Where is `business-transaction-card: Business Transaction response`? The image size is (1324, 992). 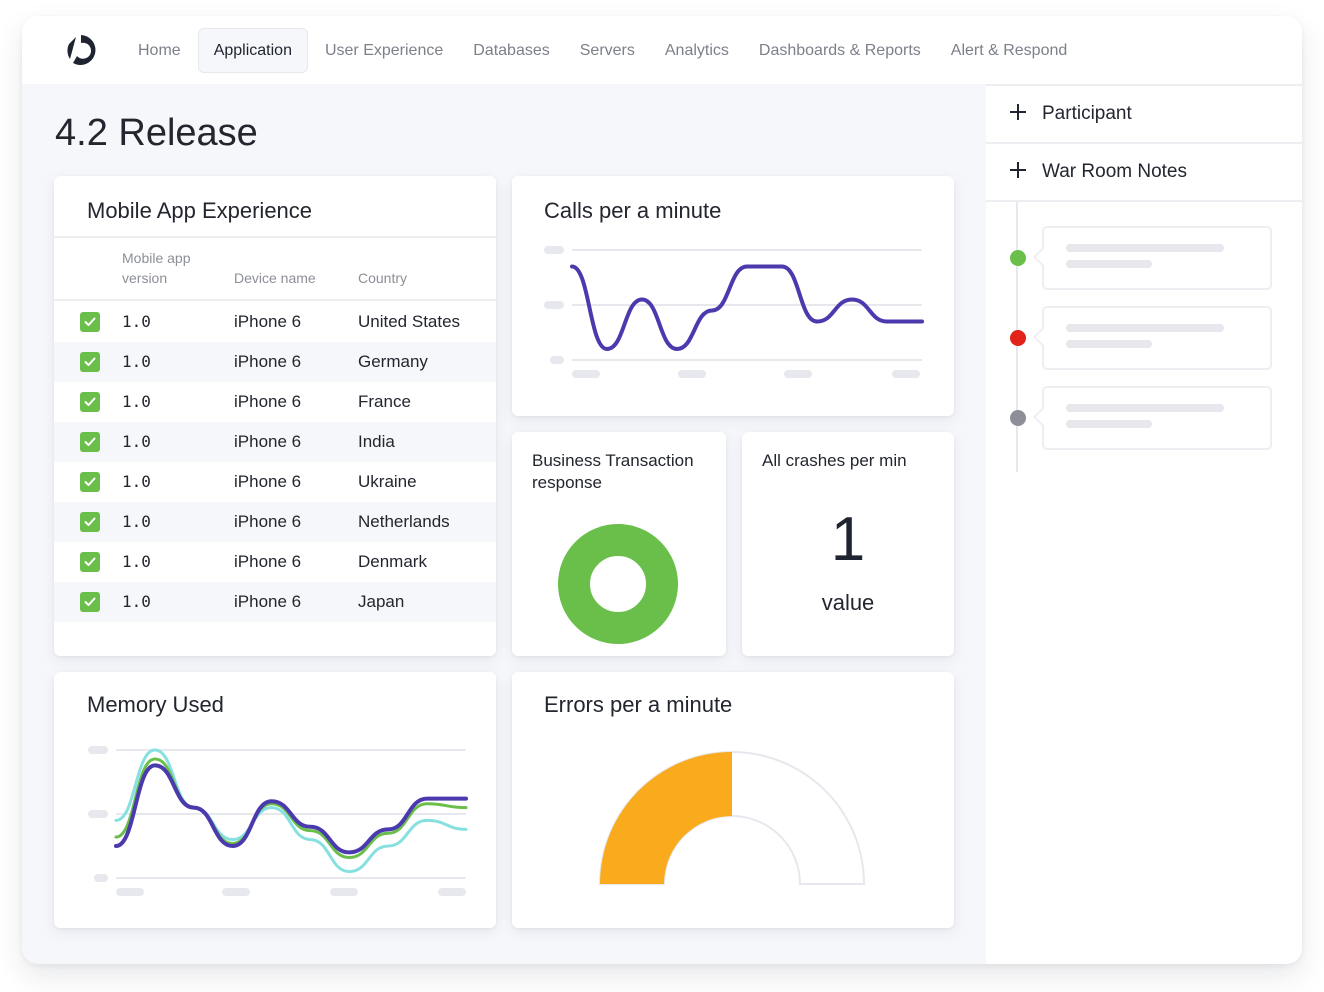 business-transaction-card: Business Transaction response is located at coordinates (619, 544).